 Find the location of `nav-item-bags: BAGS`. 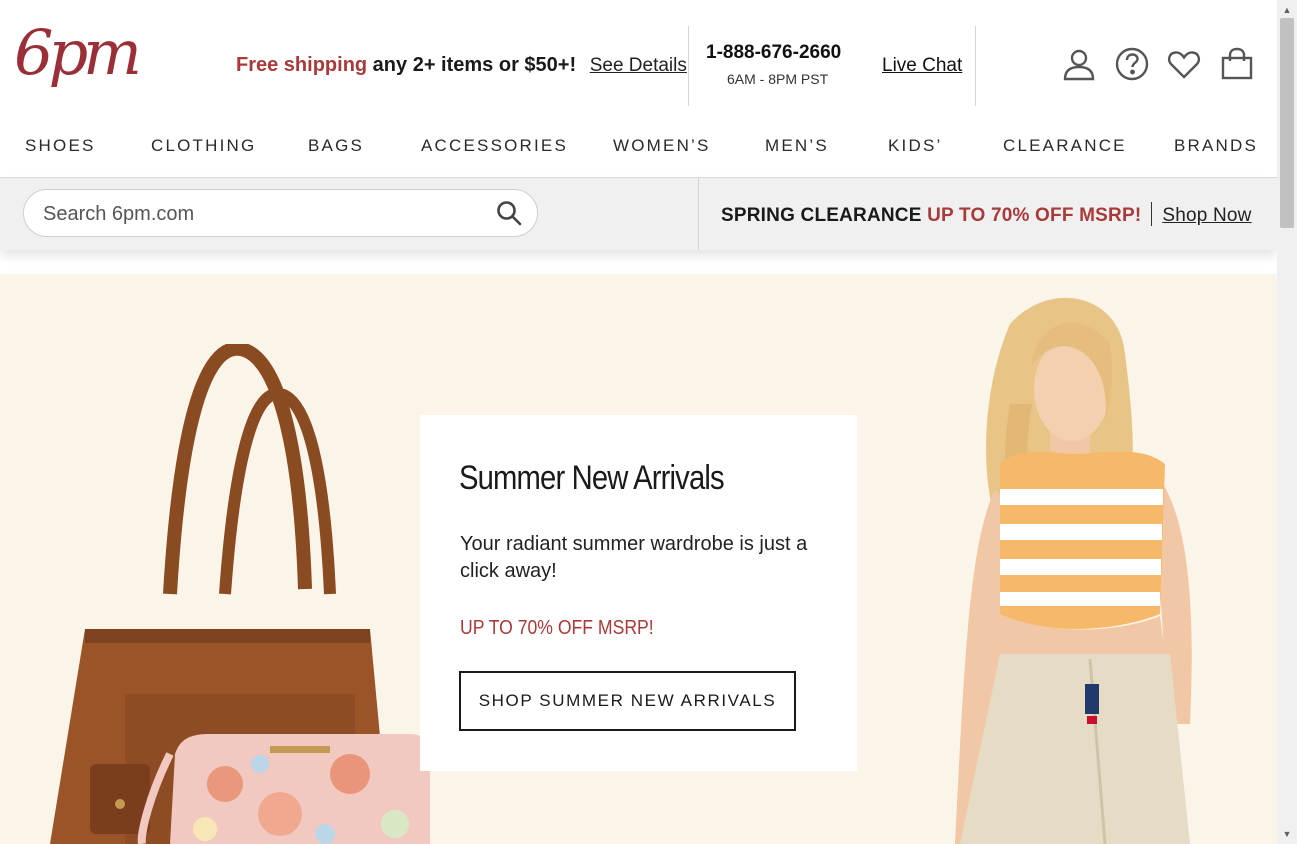

nav-item-bags: BAGS is located at coordinates (336, 146).